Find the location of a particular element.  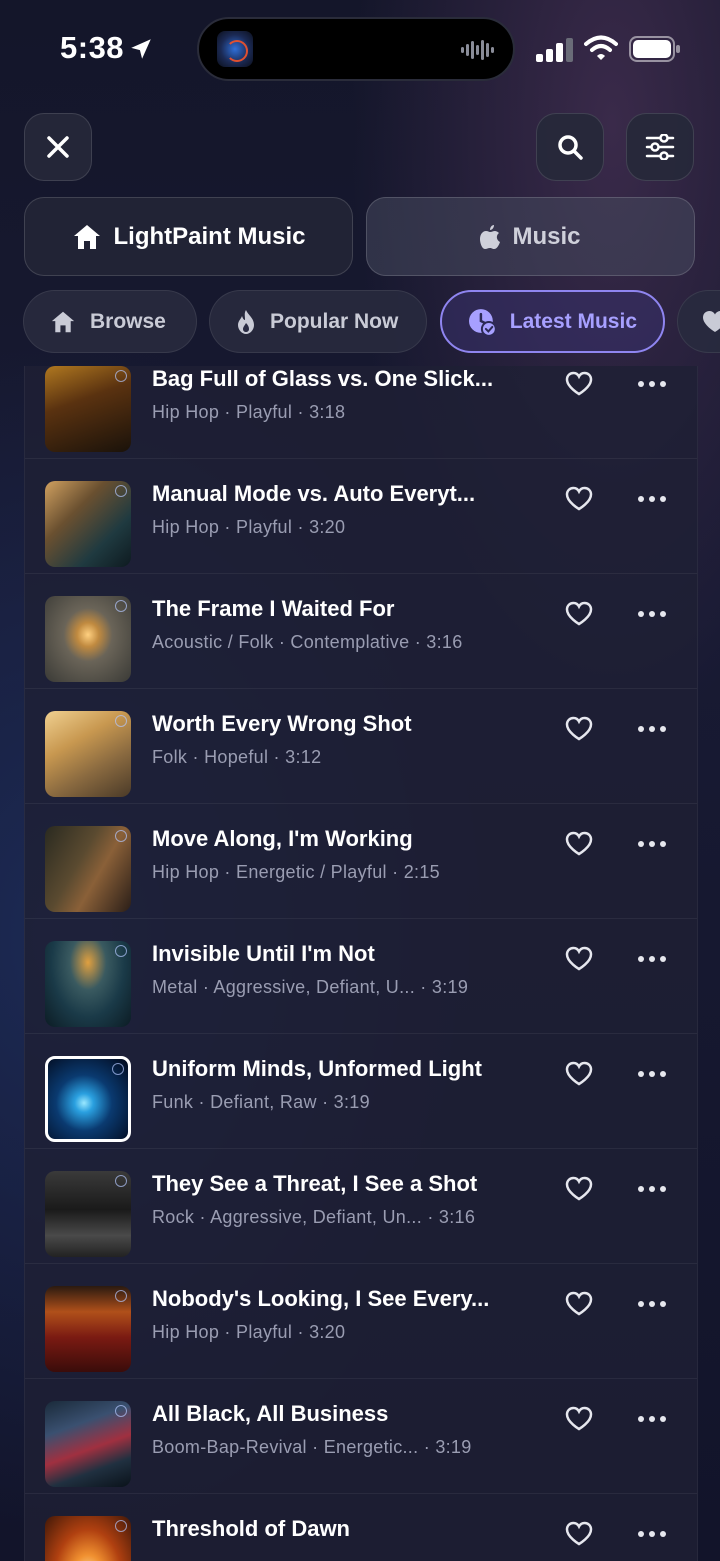

filter-button is located at coordinates (660, 147).